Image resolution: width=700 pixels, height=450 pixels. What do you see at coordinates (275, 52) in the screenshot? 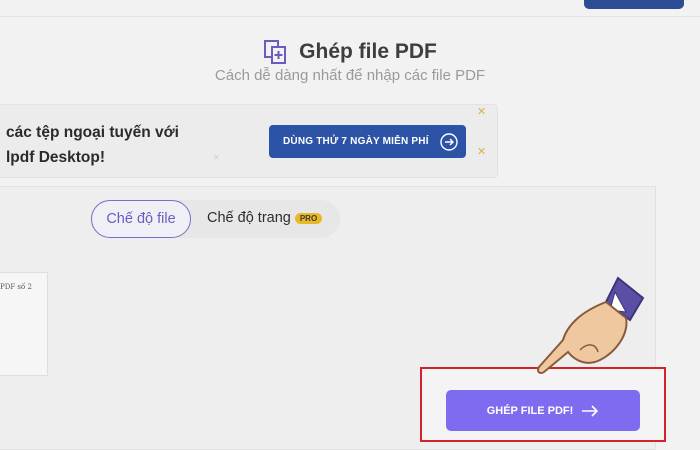
I see `merge-pdf-icon` at bounding box center [275, 52].